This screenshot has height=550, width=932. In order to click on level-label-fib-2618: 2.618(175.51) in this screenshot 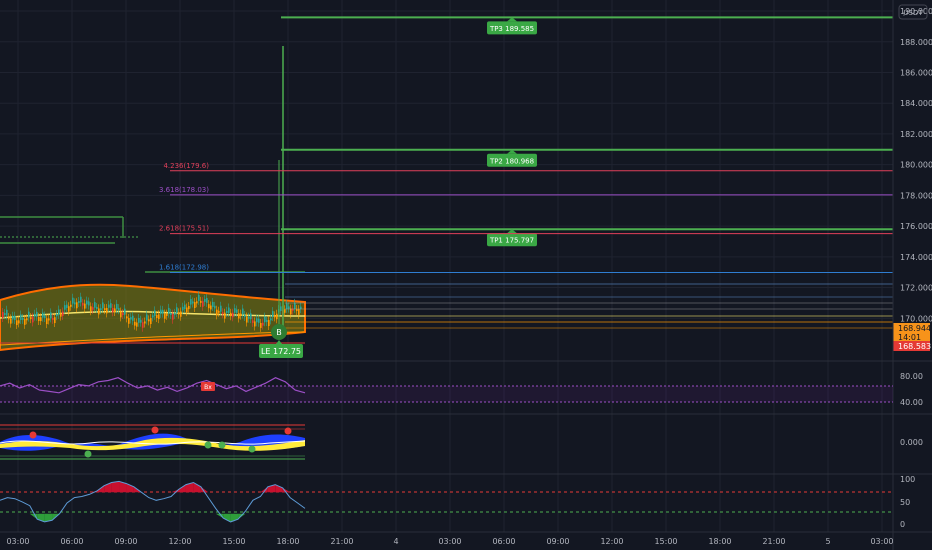, I will do `click(184, 229)`.